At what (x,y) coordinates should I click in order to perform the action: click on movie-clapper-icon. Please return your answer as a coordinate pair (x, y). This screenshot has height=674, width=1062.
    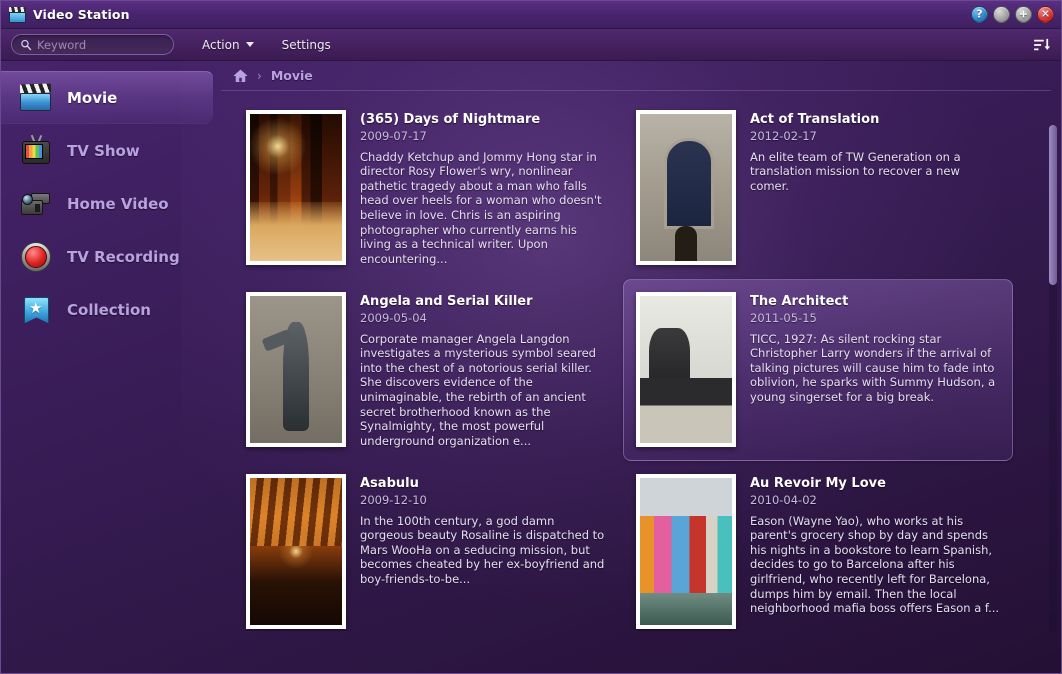
    Looking at the image, I should click on (36, 98).